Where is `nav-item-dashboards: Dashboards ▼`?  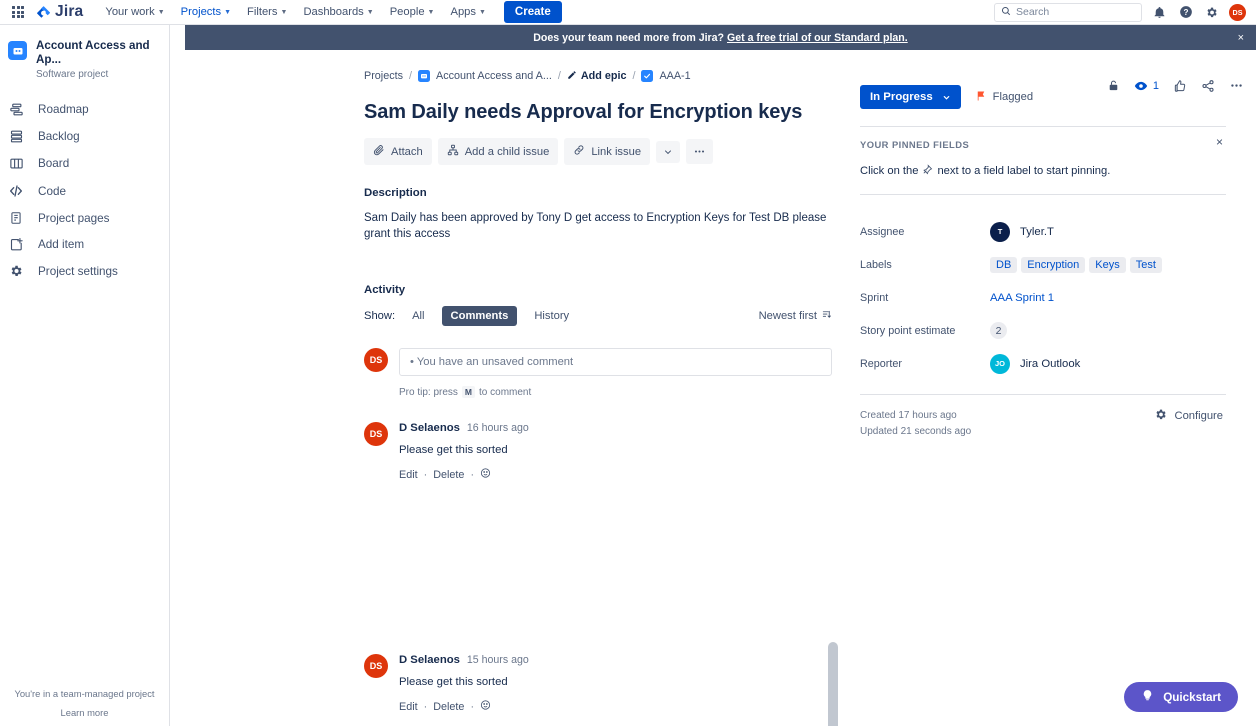
nav-item-dashboards: Dashboards ▼ is located at coordinates (338, 12).